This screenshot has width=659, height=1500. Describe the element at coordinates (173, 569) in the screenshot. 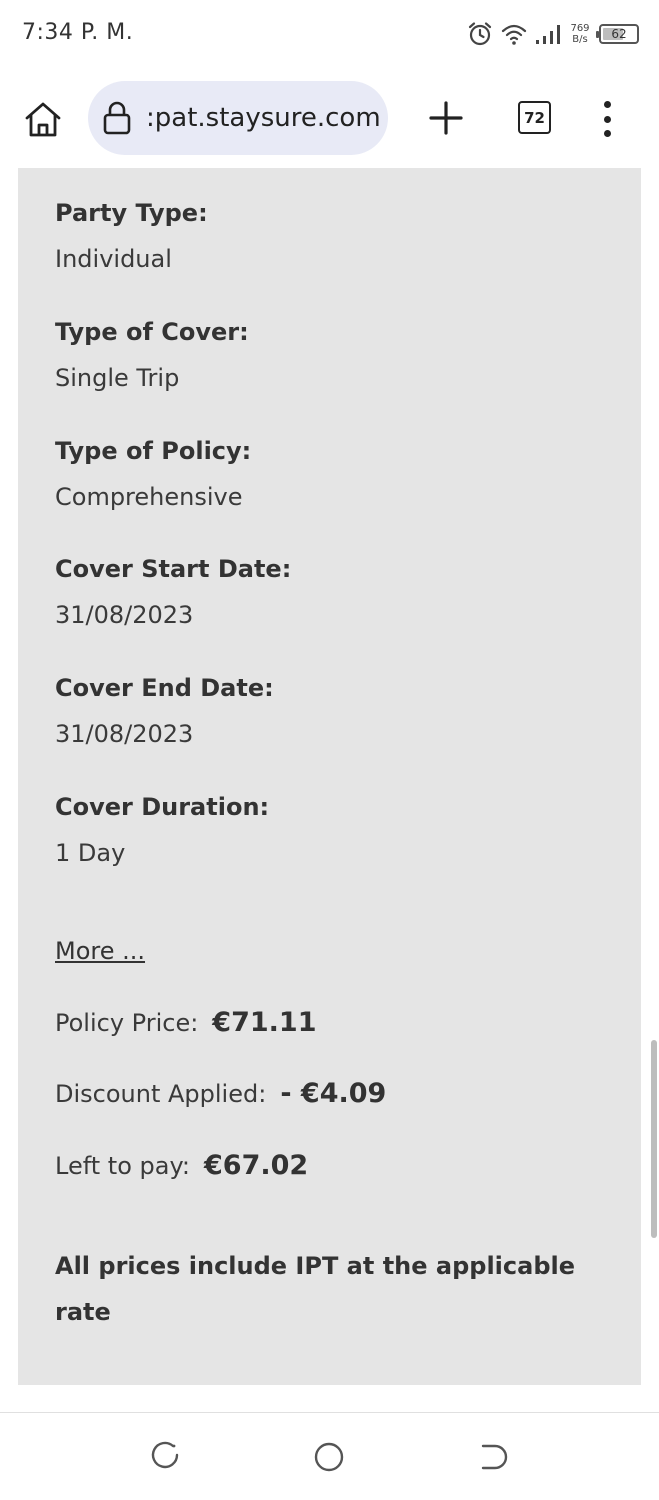

I see `field-label: Cover Start Date:` at that location.